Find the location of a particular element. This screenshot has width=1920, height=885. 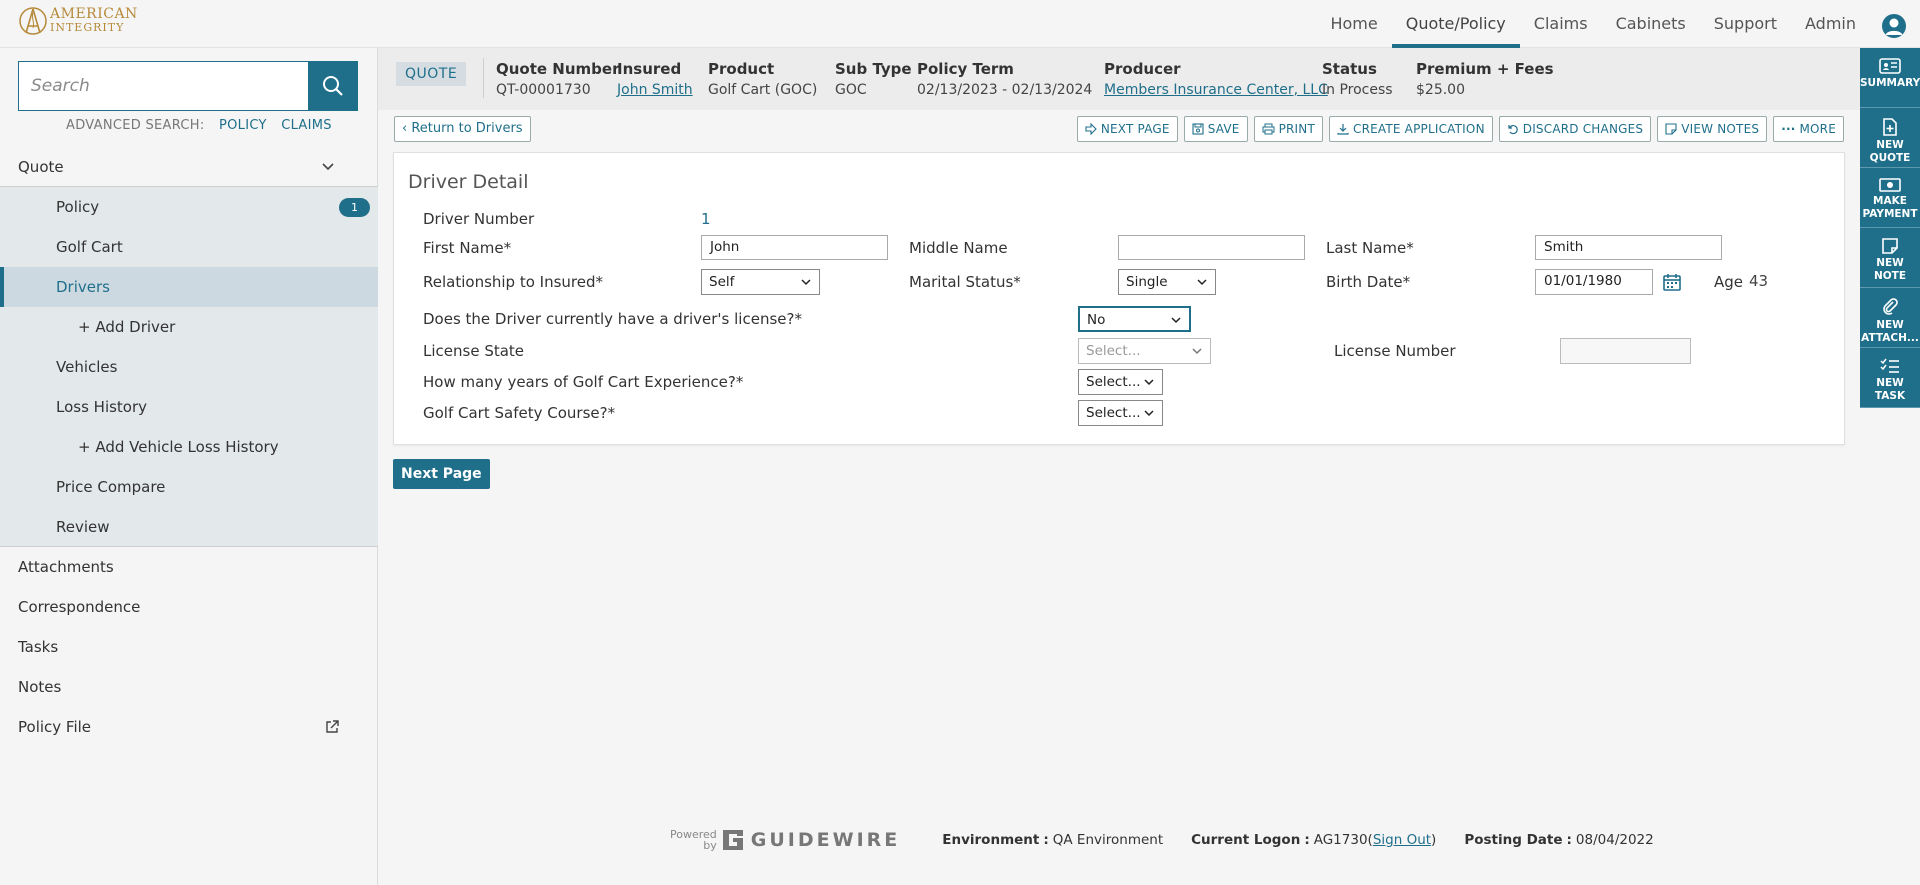

environment-label: Environment is located at coordinates (991, 840).